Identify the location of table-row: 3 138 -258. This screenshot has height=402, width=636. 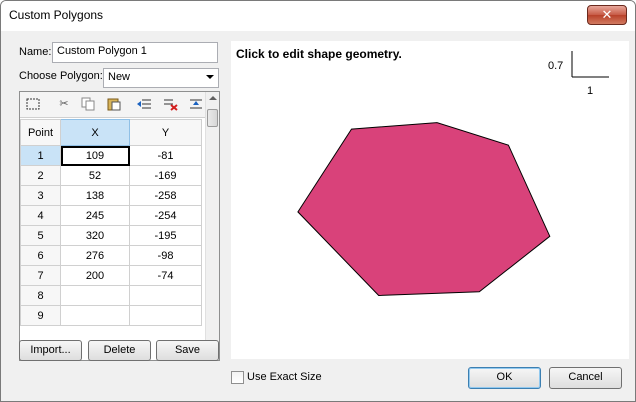
(111, 195).